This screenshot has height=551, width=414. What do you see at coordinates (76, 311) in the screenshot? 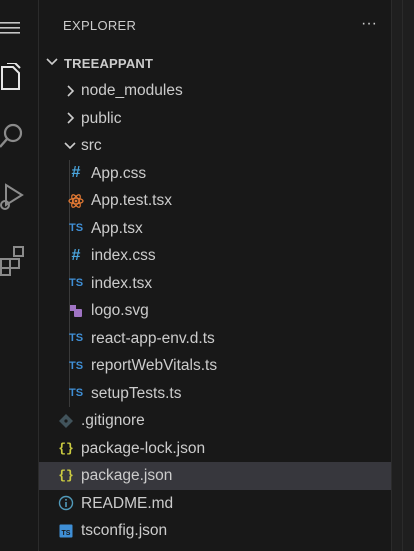
I see `svg-file-icon` at bounding box center [76, 311].